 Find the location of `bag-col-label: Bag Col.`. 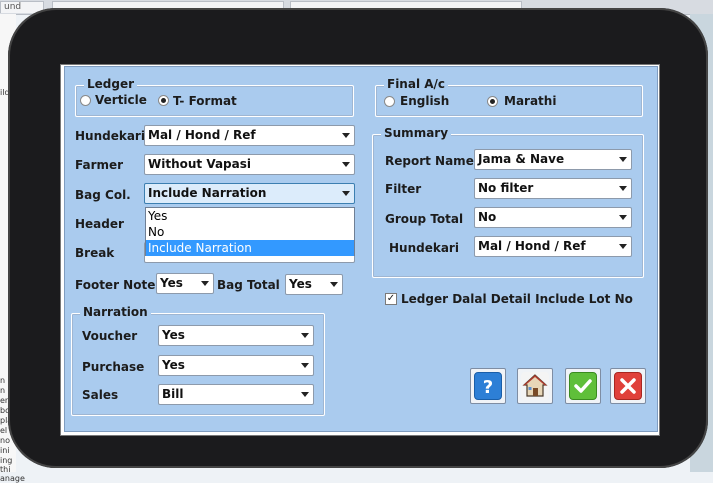

bag-col-label: Bag Col. is located at coordinates (103, 195).